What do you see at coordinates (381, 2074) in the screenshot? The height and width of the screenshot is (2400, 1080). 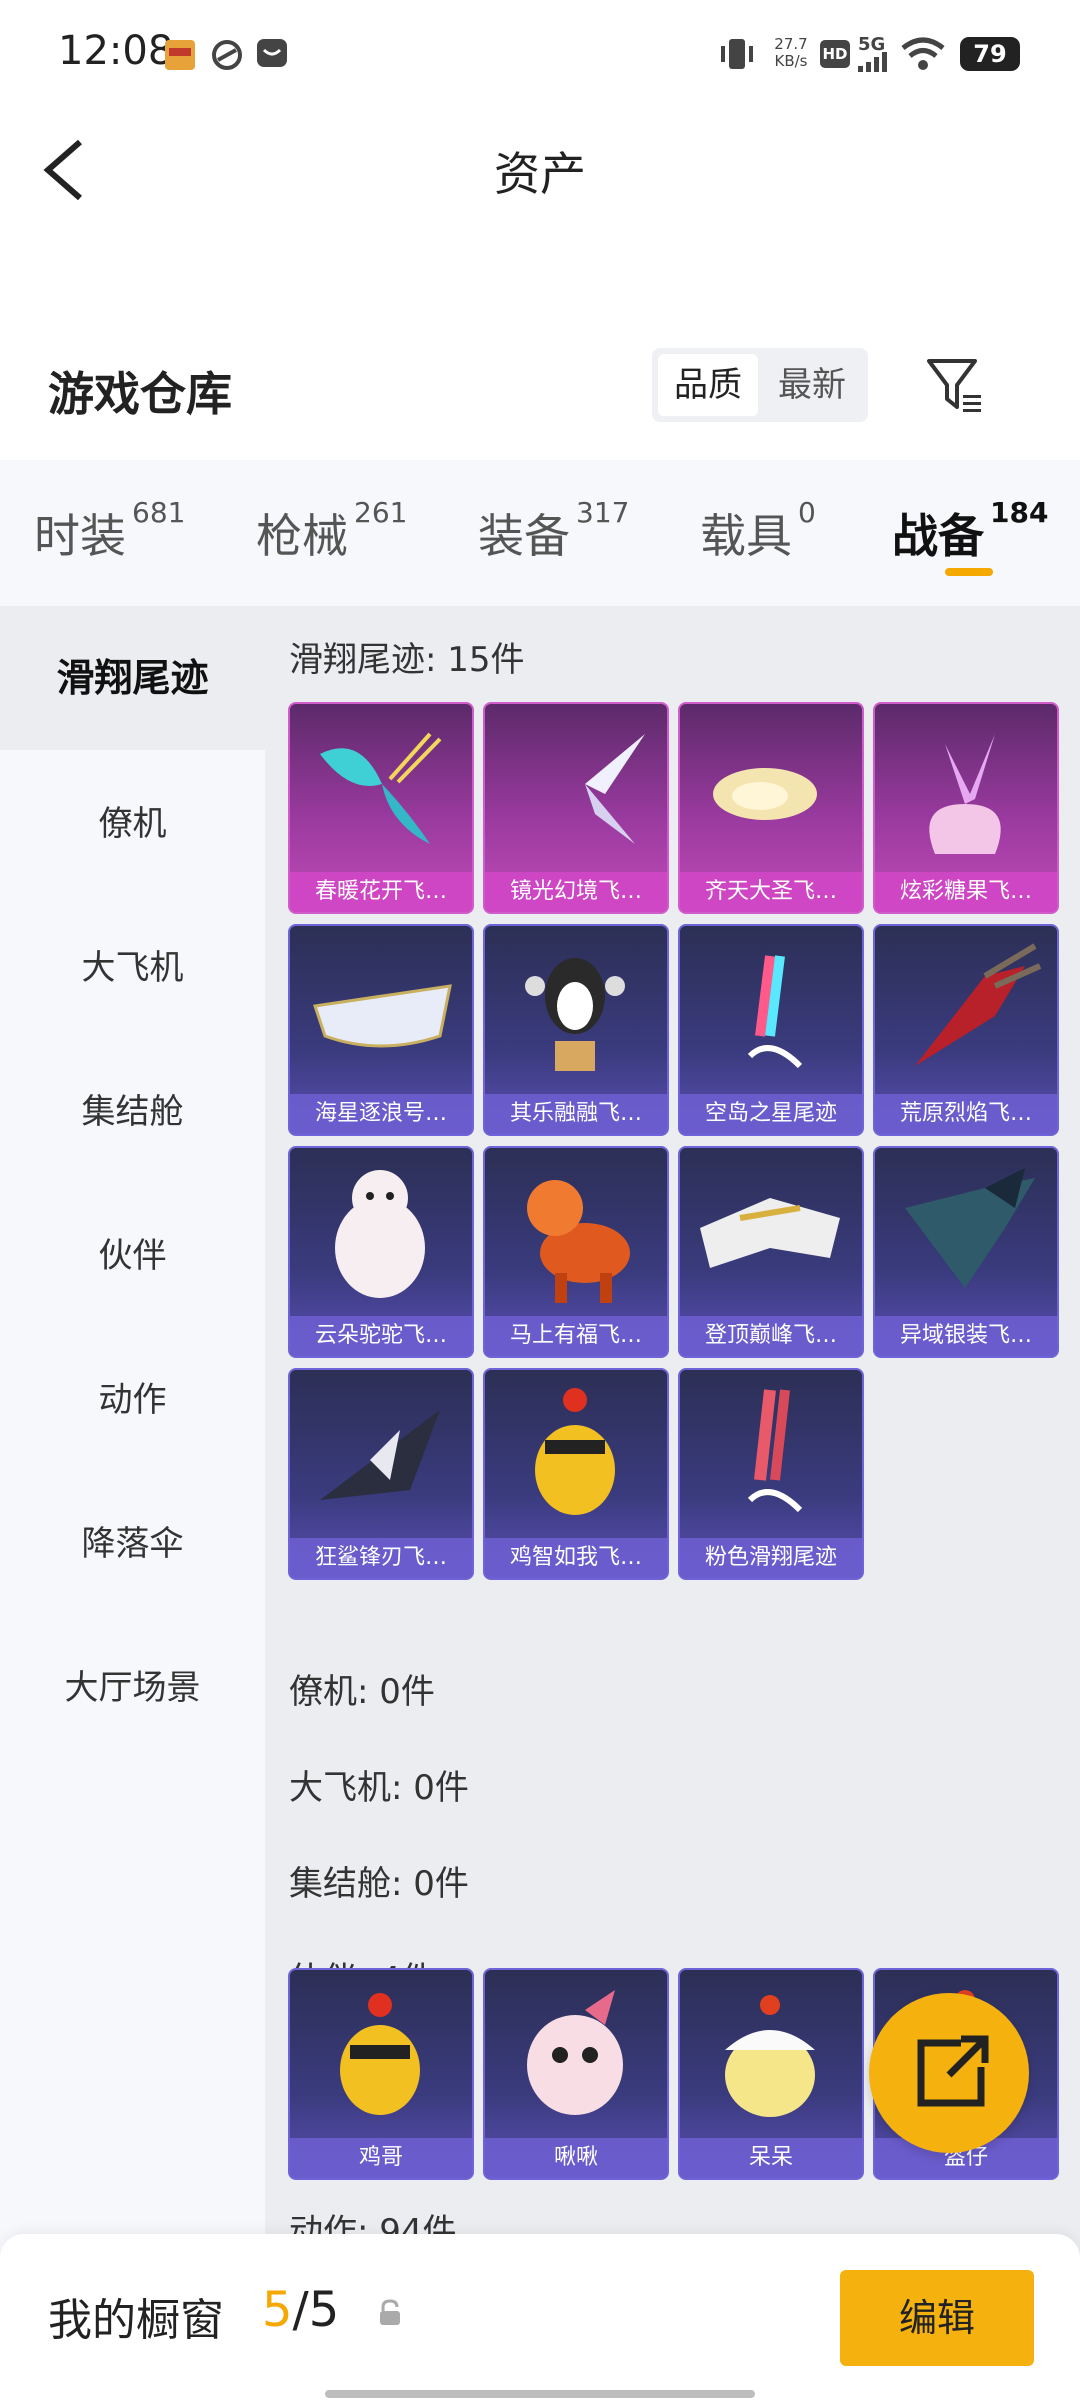 I see `item-card: 鸡哥` at bounding box center [381, 2074].